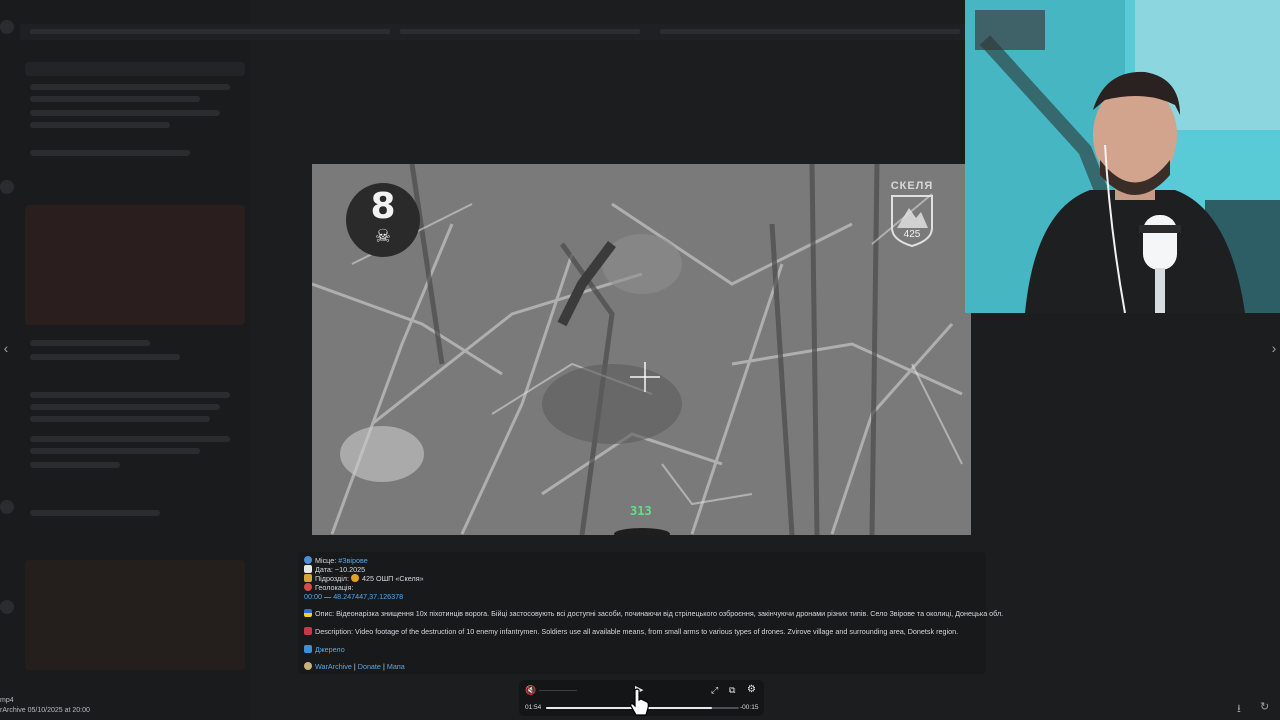 This screenshot has height=720, width=1280. What do you see at coordinates (558, 690) in the screenshot?
I see `volume-slider` at bounding box center [558, 690].